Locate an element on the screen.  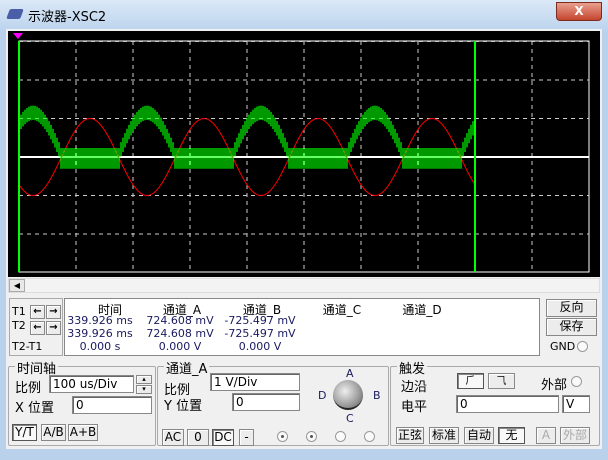
t2-label: T2 is located at coordinates (19, 325).